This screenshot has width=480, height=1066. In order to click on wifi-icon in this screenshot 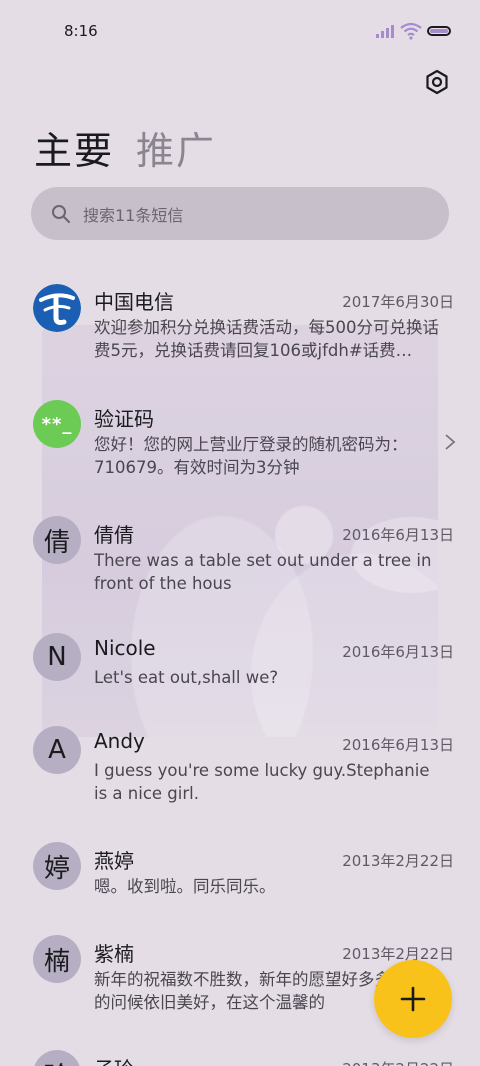, I will do `click(411, 31)`.